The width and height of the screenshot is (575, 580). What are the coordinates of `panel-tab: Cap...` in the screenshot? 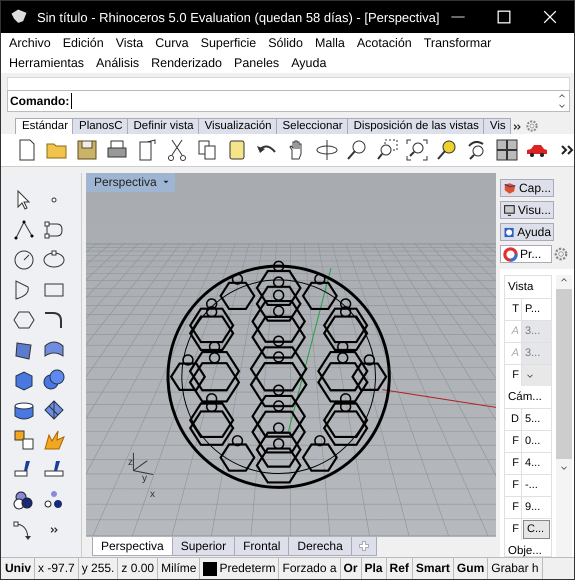 It's located at (527, 188).